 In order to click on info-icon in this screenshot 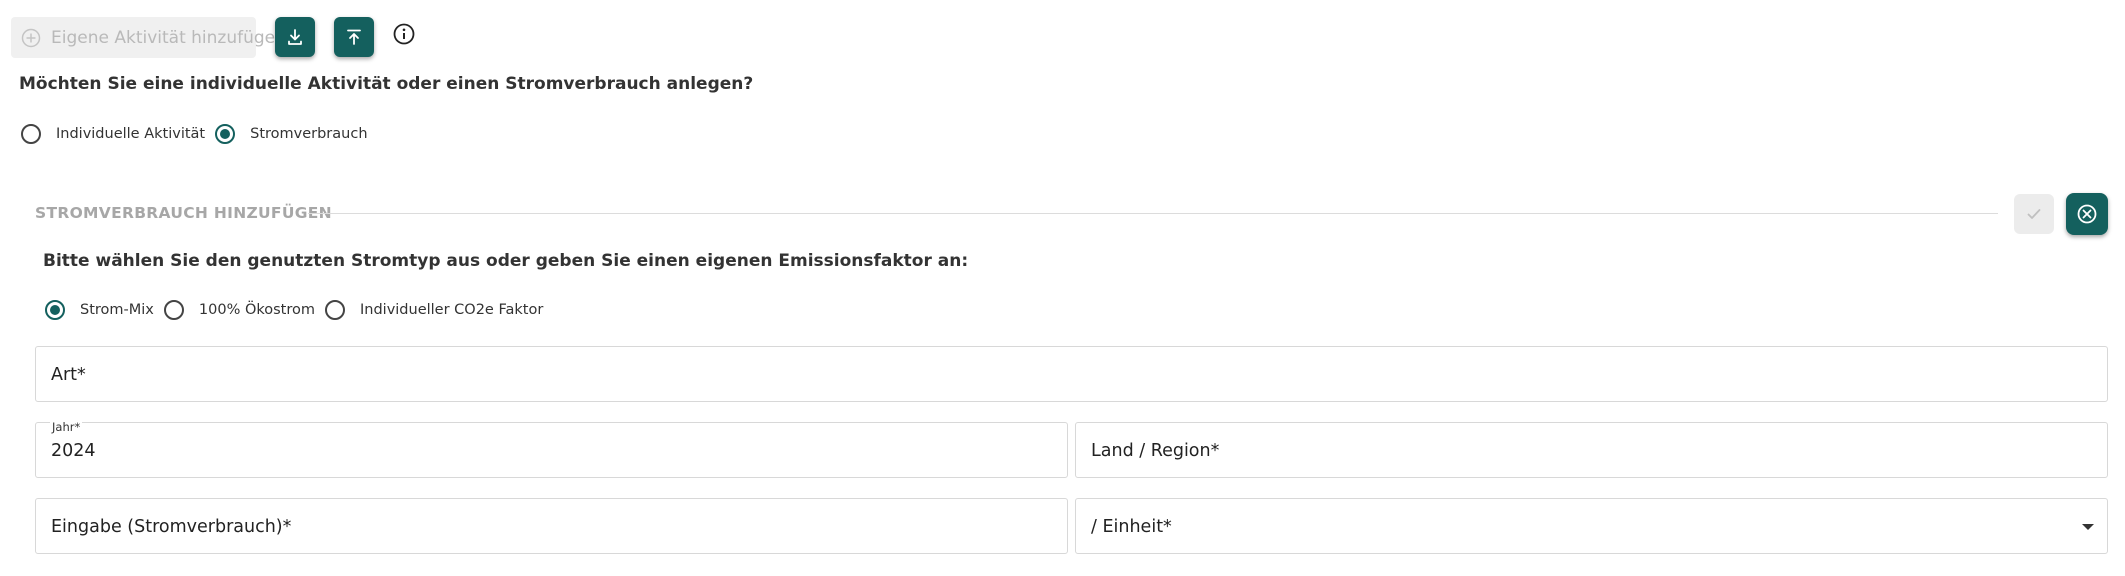, I will do `click(404, 34)`.